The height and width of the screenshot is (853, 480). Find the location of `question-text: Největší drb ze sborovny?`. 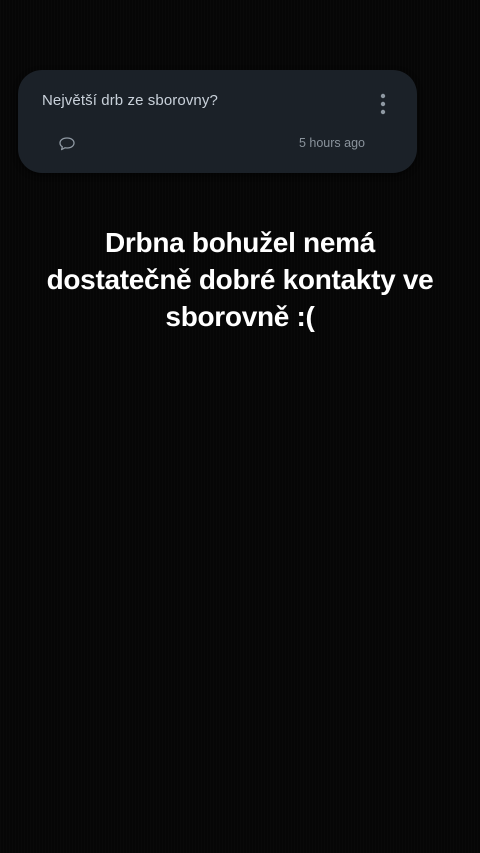

question-text: Největší drb ze sborovny? is located at coordinates (130, 100).